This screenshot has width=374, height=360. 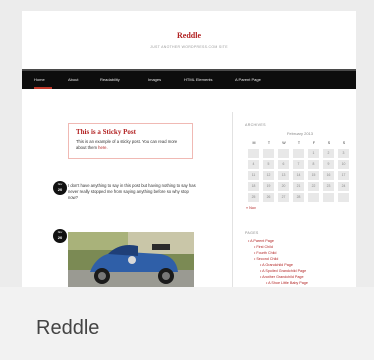 I want to click on nav-item-home: Home, so click(x=39, y=79).